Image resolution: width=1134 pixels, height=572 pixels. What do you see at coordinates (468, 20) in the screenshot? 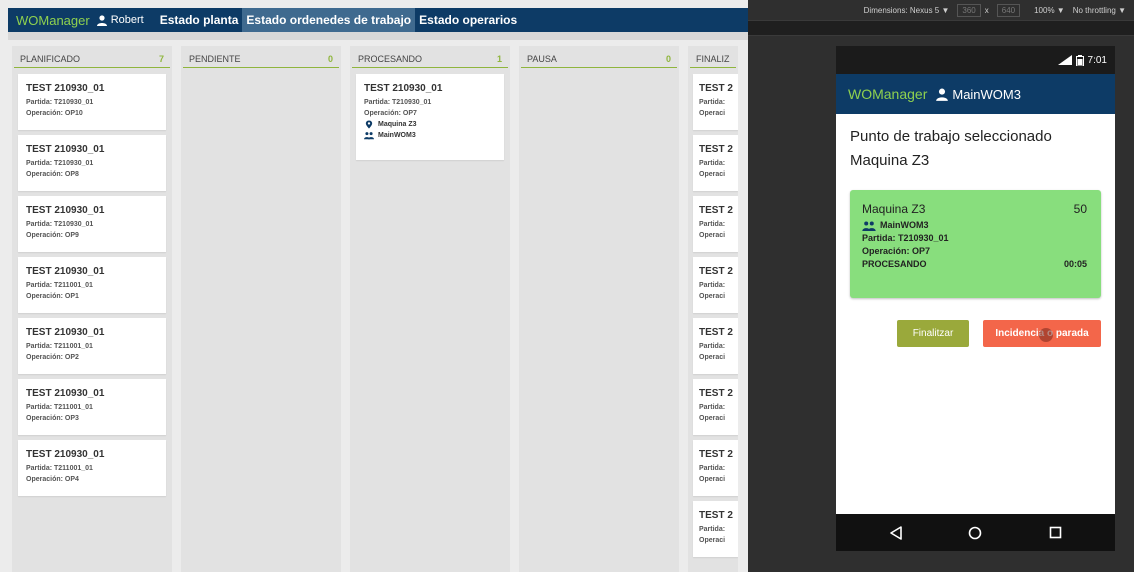
I see `tab-estado-operarios: Estado operarios` at bounding box center [468, 20].